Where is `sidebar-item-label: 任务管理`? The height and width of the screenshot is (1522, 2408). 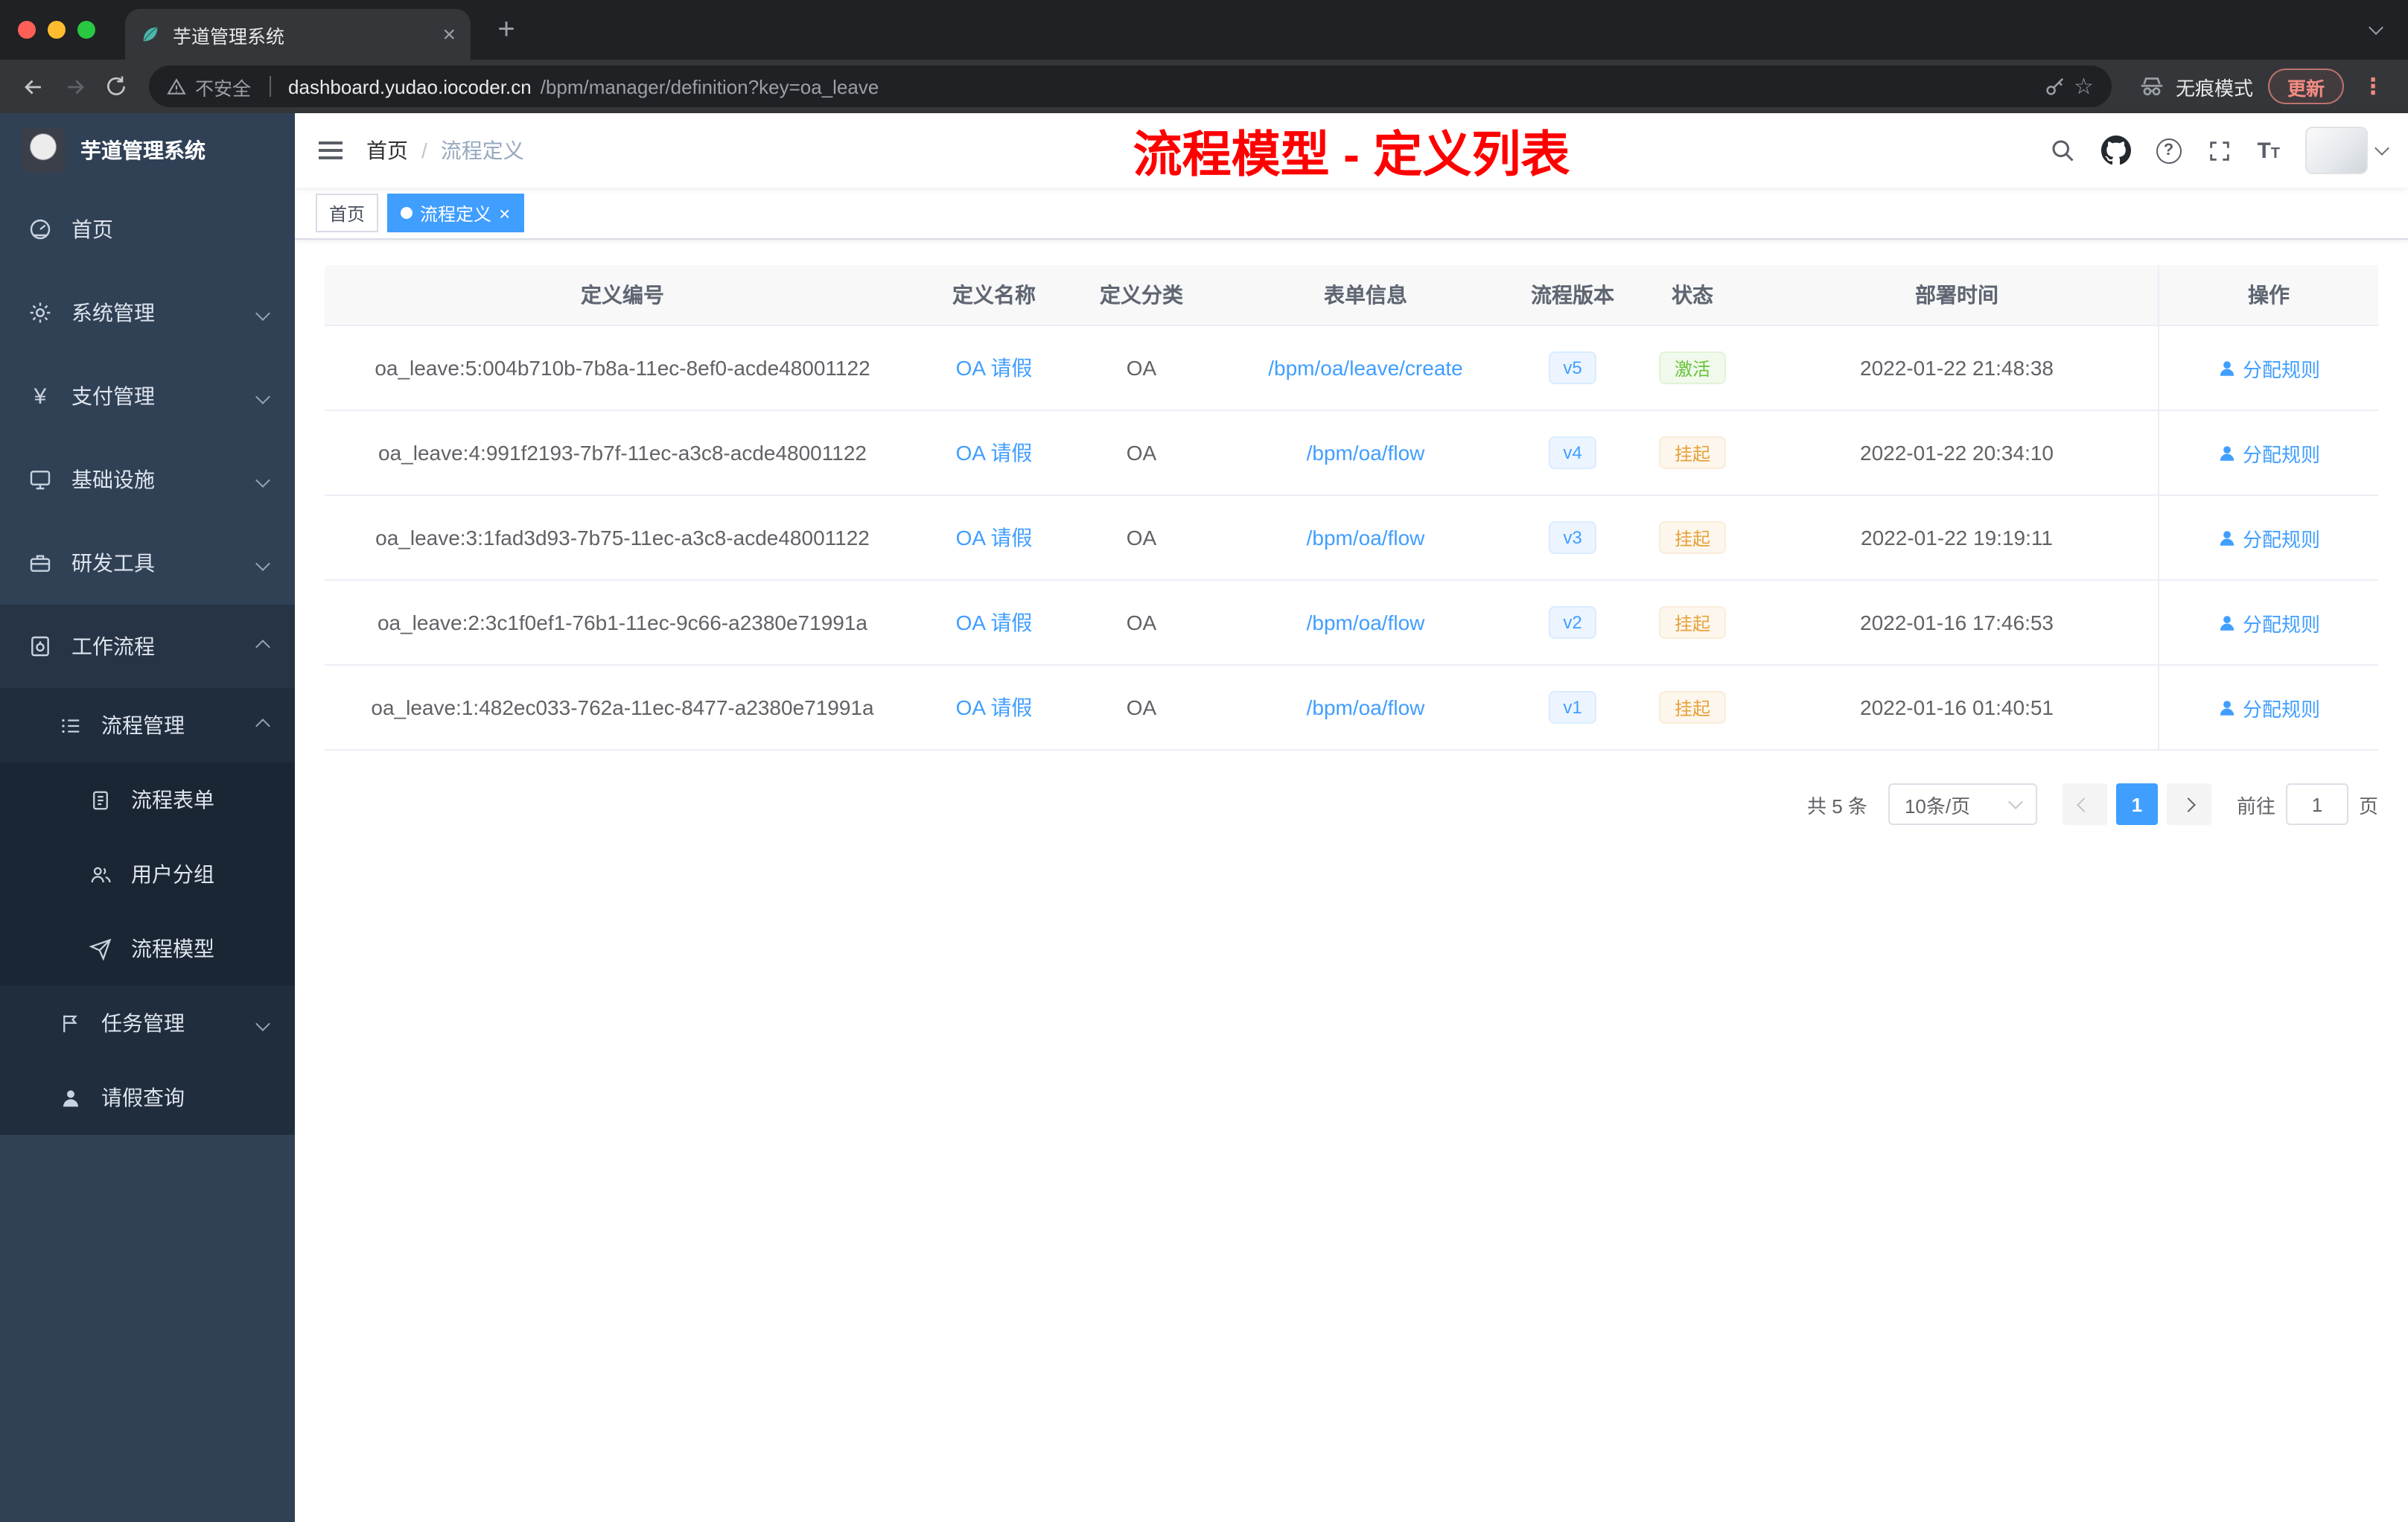
sidebar-item-label: 任务管理 is located at coordinates (143, 1023).